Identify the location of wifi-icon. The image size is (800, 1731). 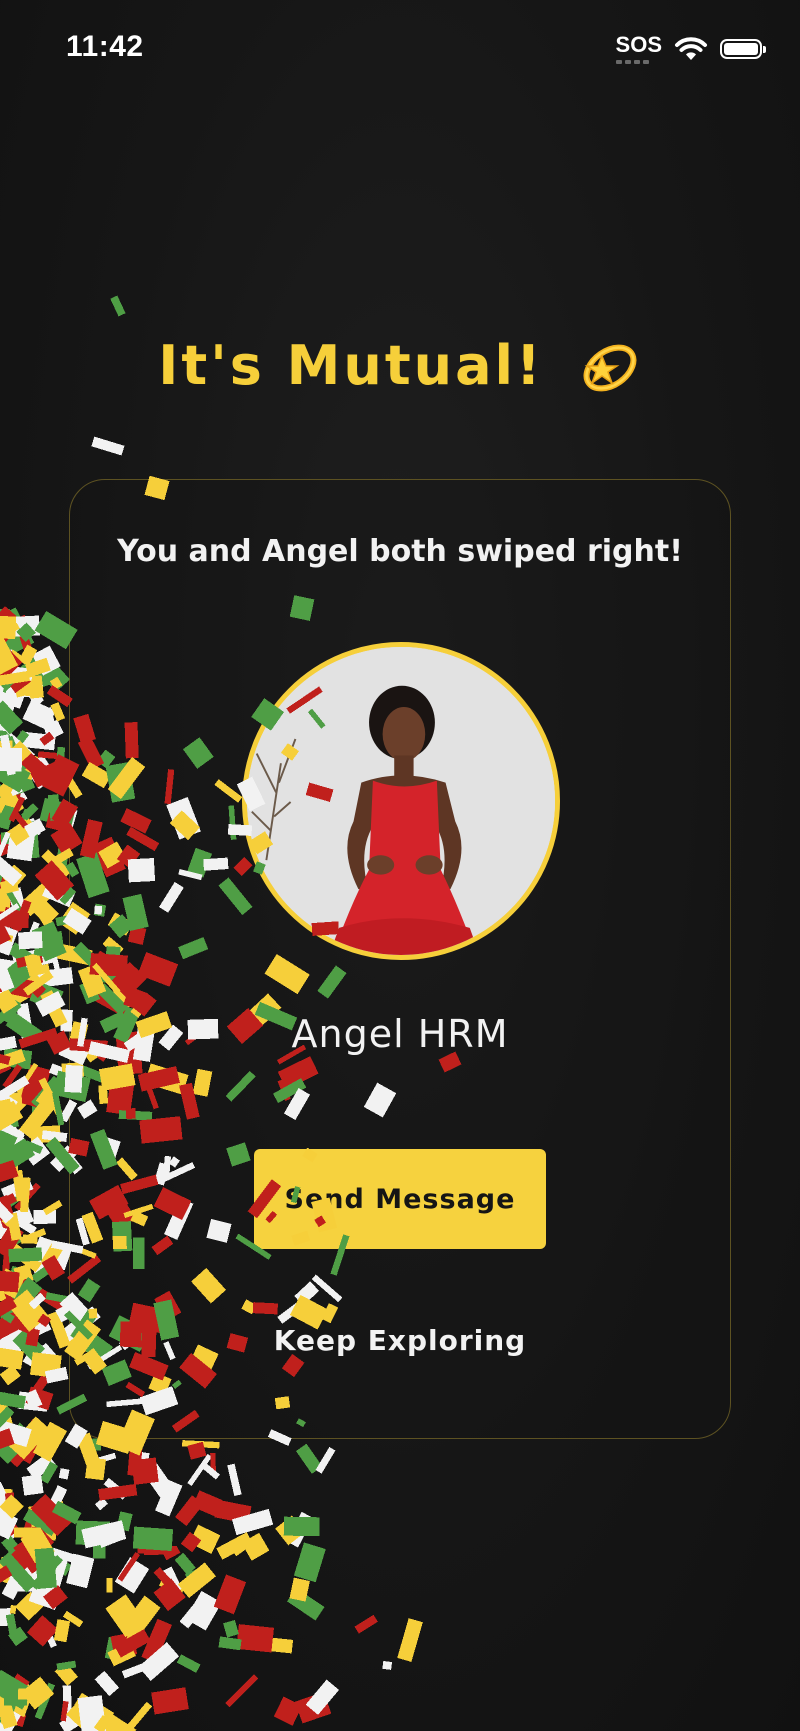
(691, 48).